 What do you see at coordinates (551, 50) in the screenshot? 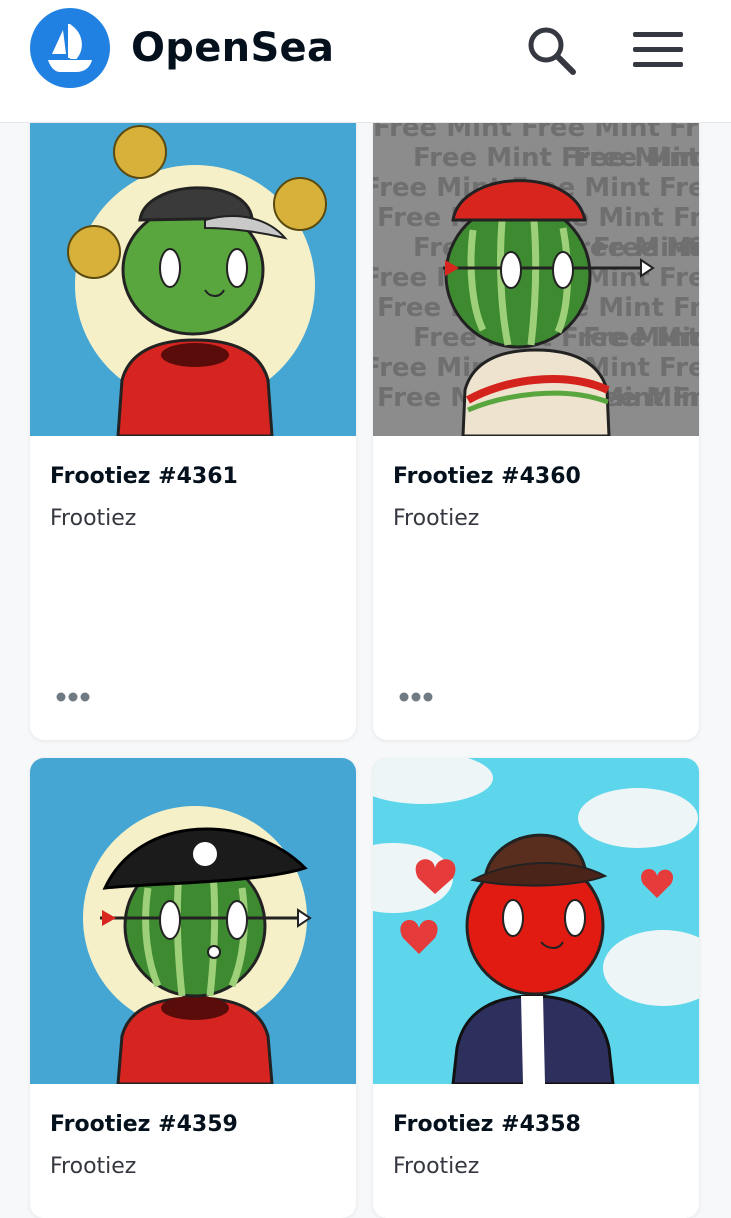
I see `search-icon` at bounding box center [551, 50].